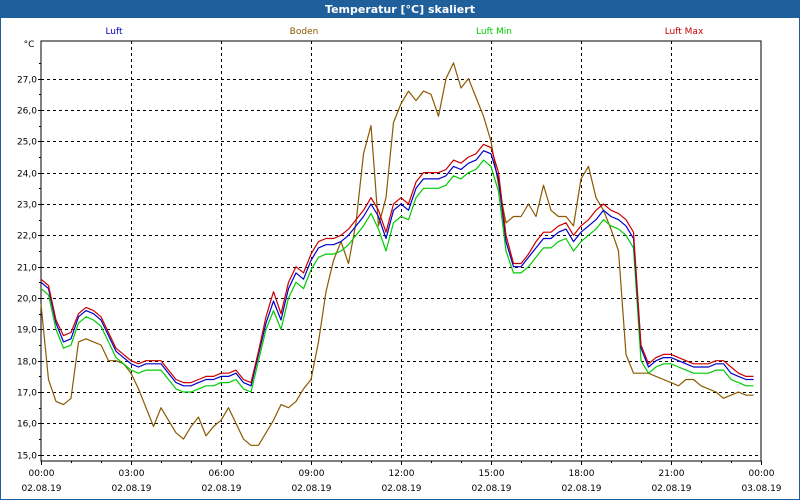 This screenshot has height=500, width=800. Describe the element at coordinates (684, 32) in the screenshot. I see `legend-entry: Luft Max` at that location.